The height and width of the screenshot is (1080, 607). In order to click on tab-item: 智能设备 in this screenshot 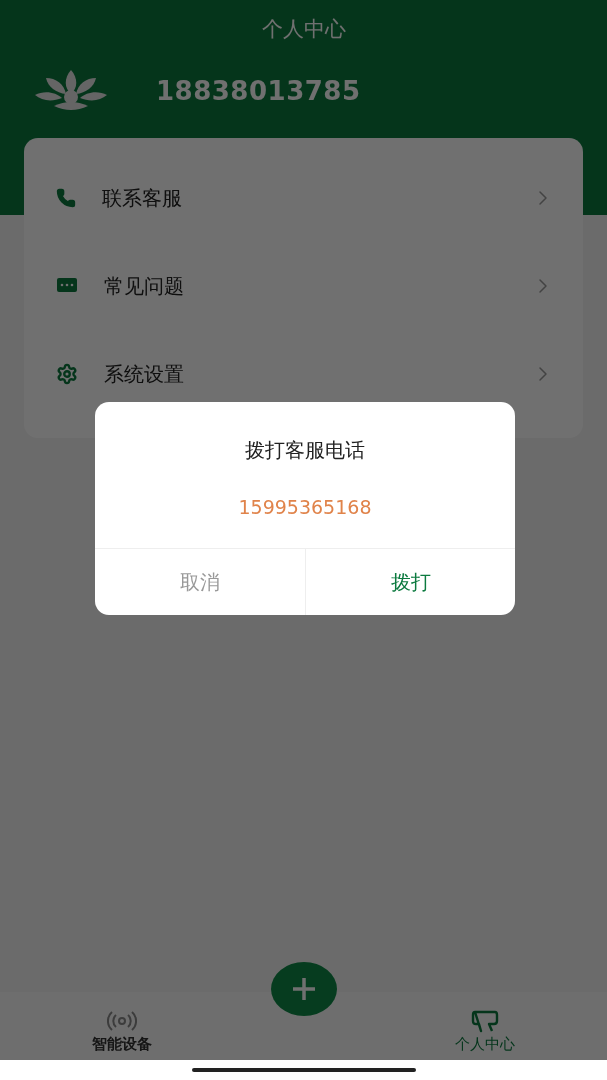, I will do `click(122, 1031)`.